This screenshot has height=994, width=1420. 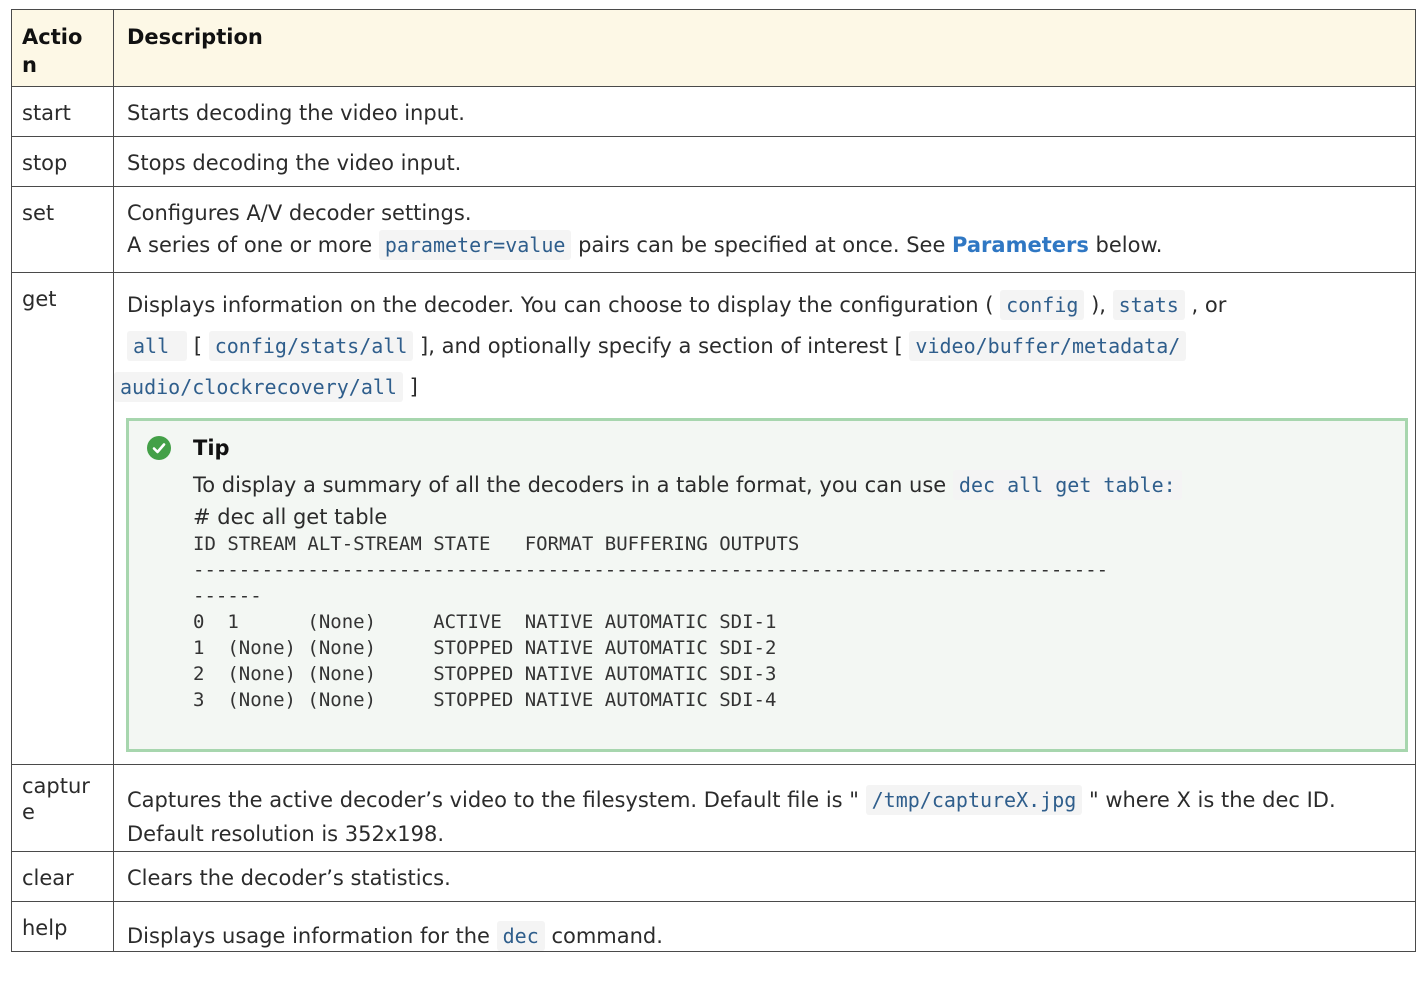 I want to click on table-row: start Starts decoding the video input., so click(x=713, y=111).